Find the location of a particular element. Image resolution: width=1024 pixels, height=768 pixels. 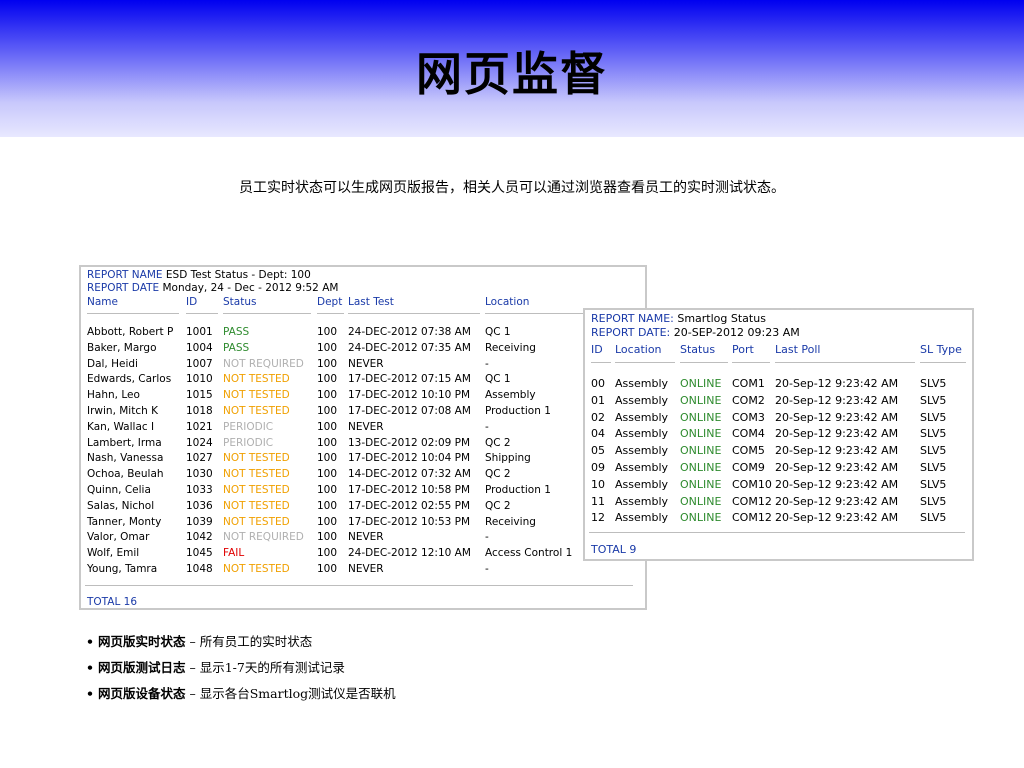

report-name-value: Smartlog Status is located at coordinates (721, 318).